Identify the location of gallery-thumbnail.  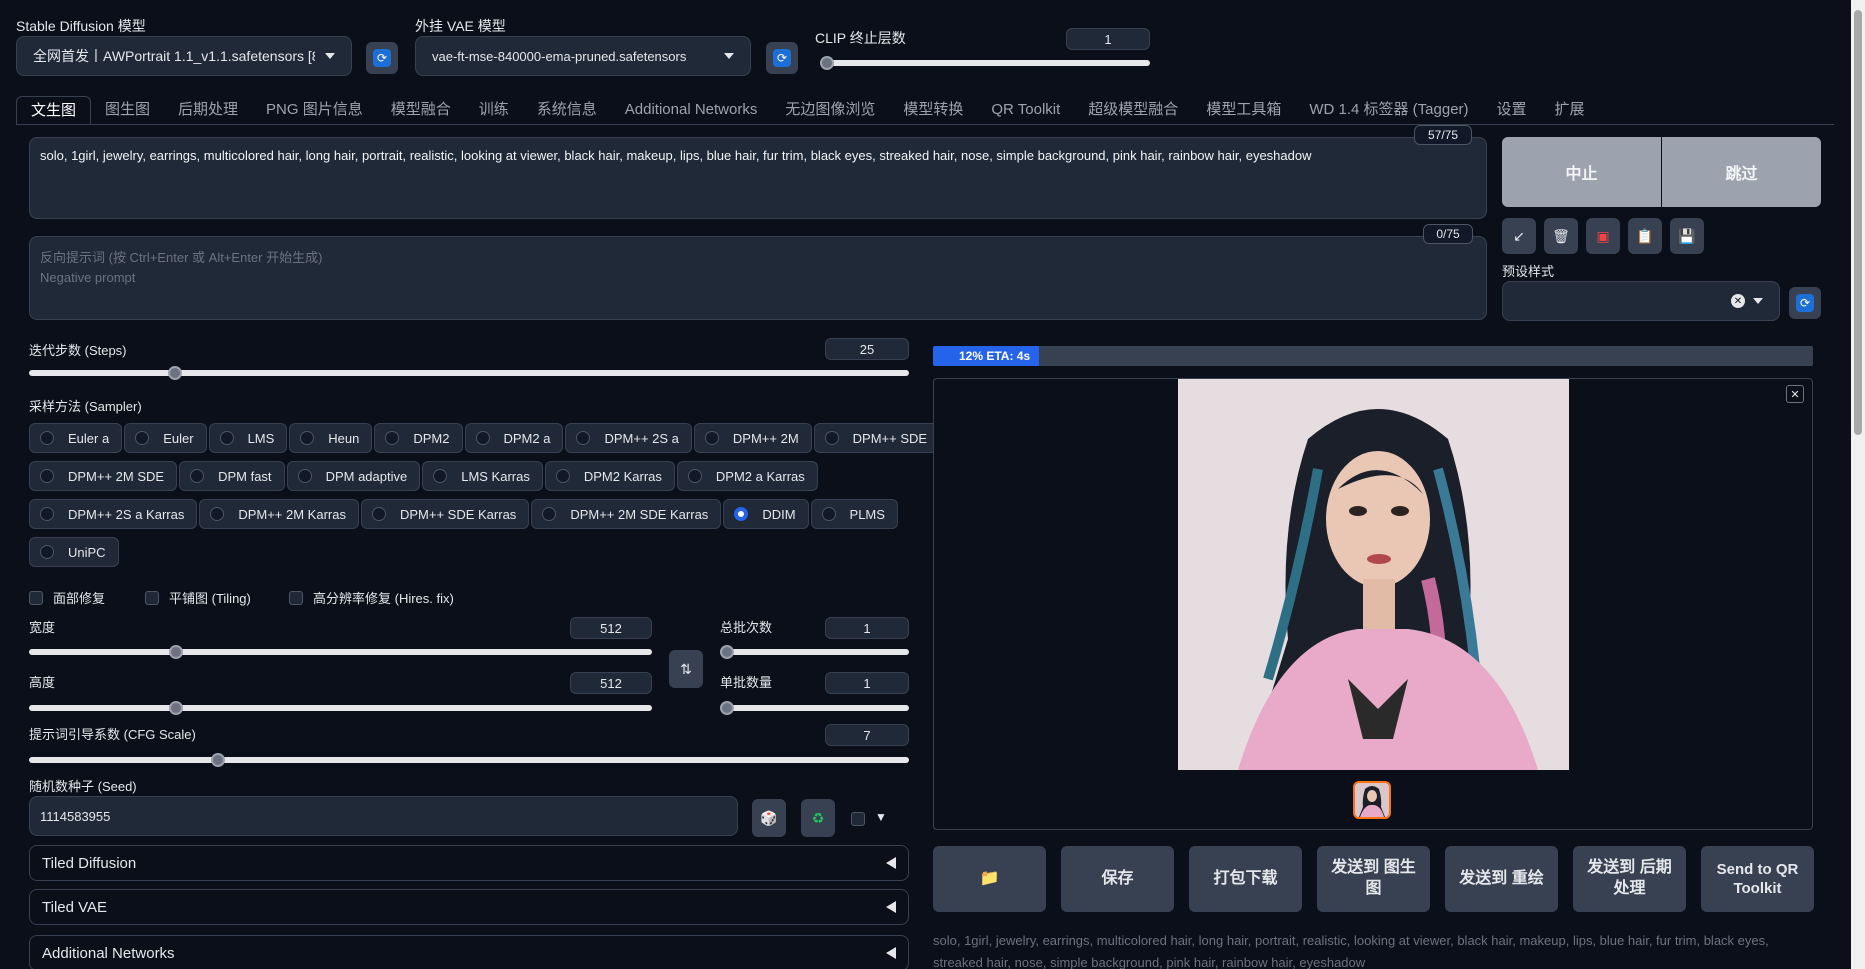
(1372, 800).